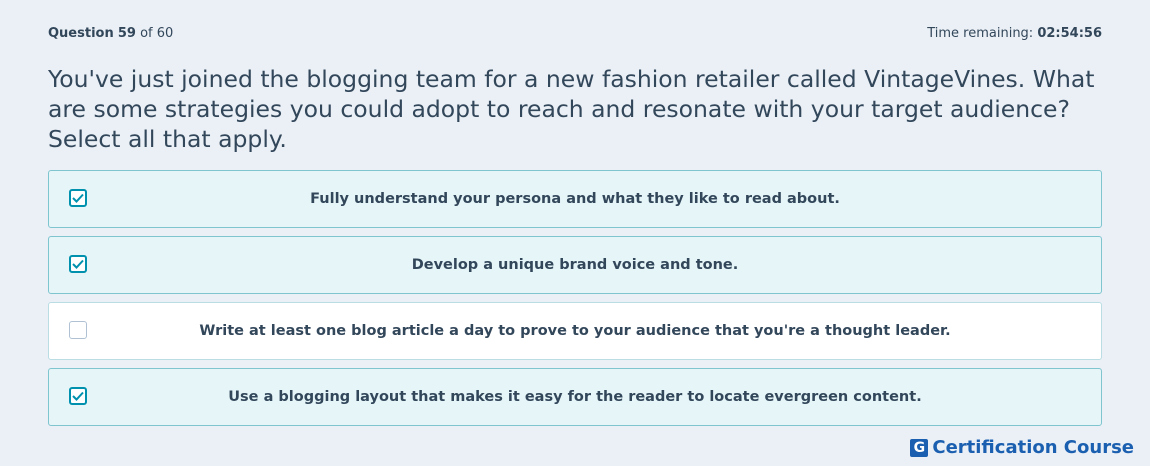  What do you see at coordinates (157, 33) in the screenshot?
I see `question-total: of 60` at bounding box center [157, 33].